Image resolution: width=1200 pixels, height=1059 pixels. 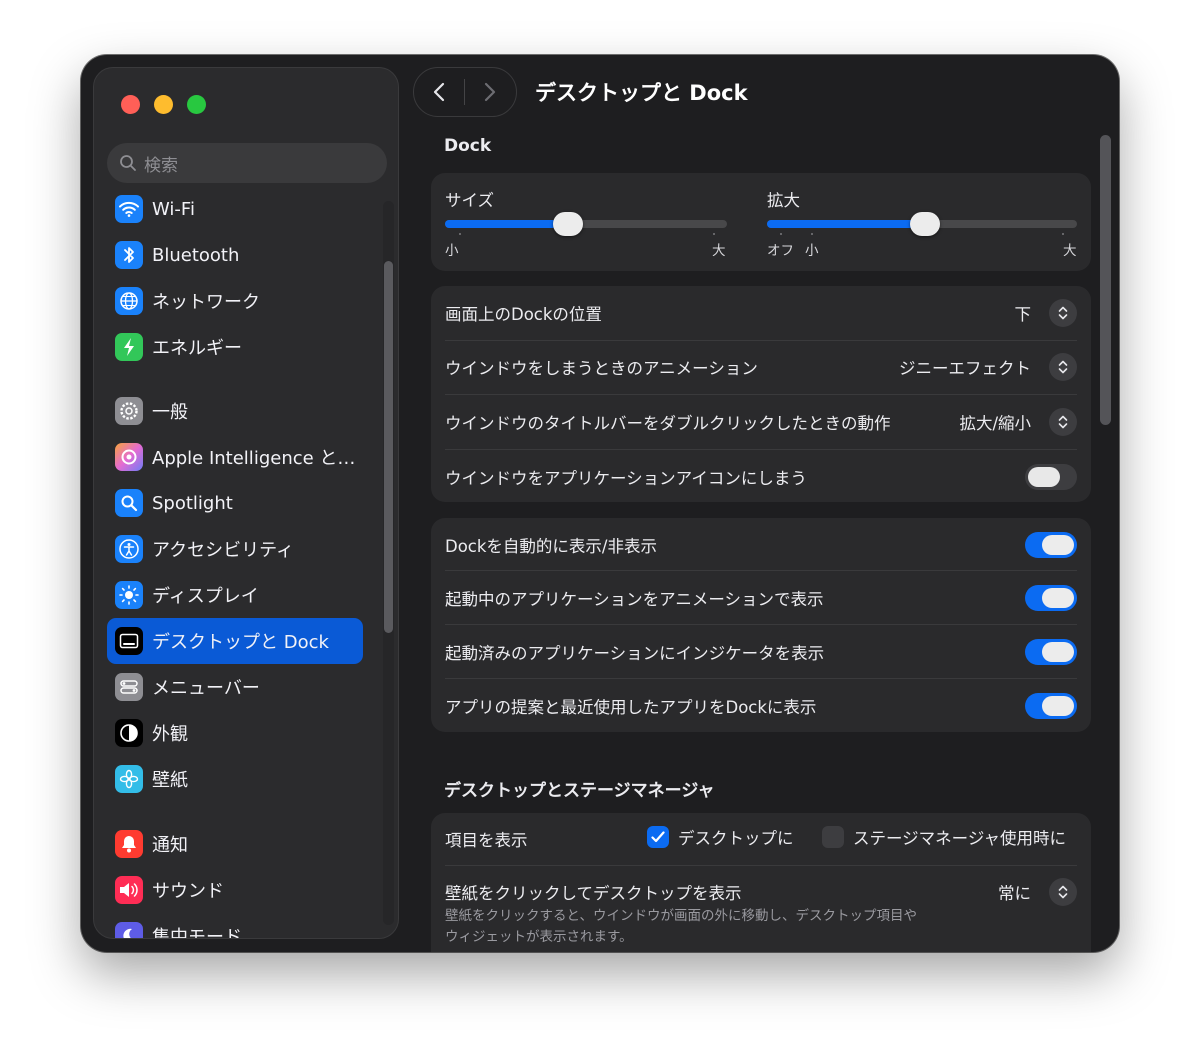 I want to click on sidebar-item-label: Wi-Fi, so click(x=173, y=209).